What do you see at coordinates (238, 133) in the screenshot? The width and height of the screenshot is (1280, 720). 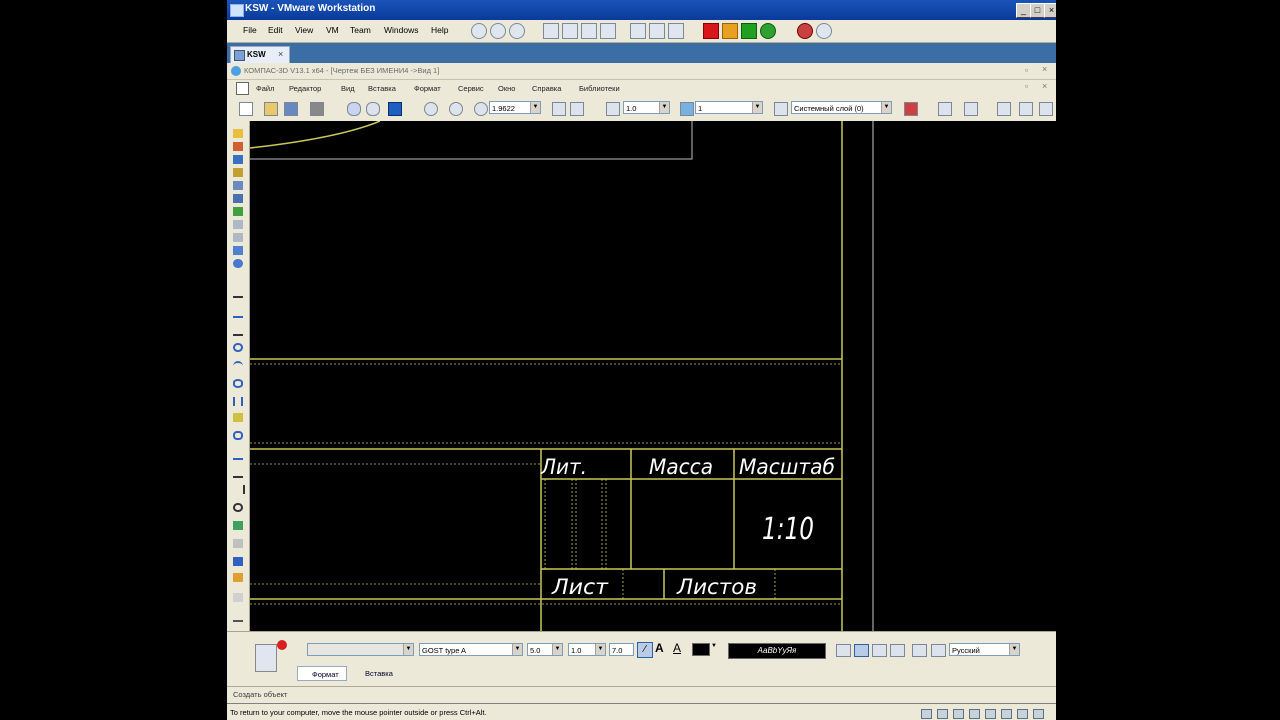 I see `geometry-icon` at bounding box center [238, 133].